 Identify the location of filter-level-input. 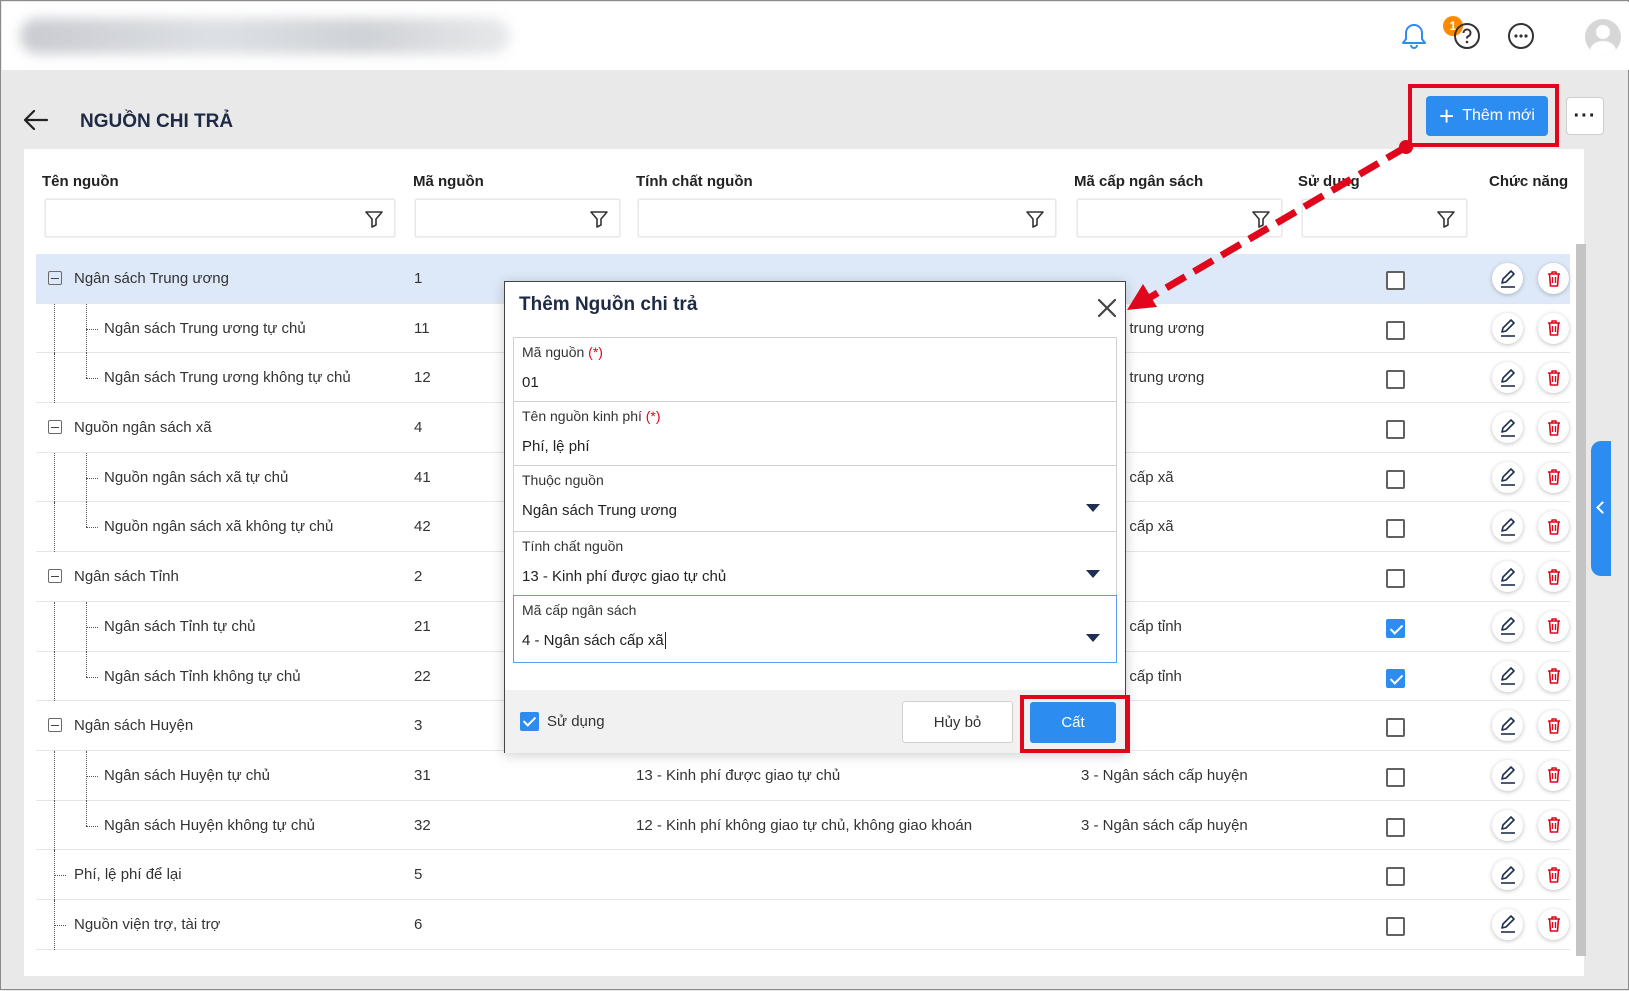
(1179, 218).